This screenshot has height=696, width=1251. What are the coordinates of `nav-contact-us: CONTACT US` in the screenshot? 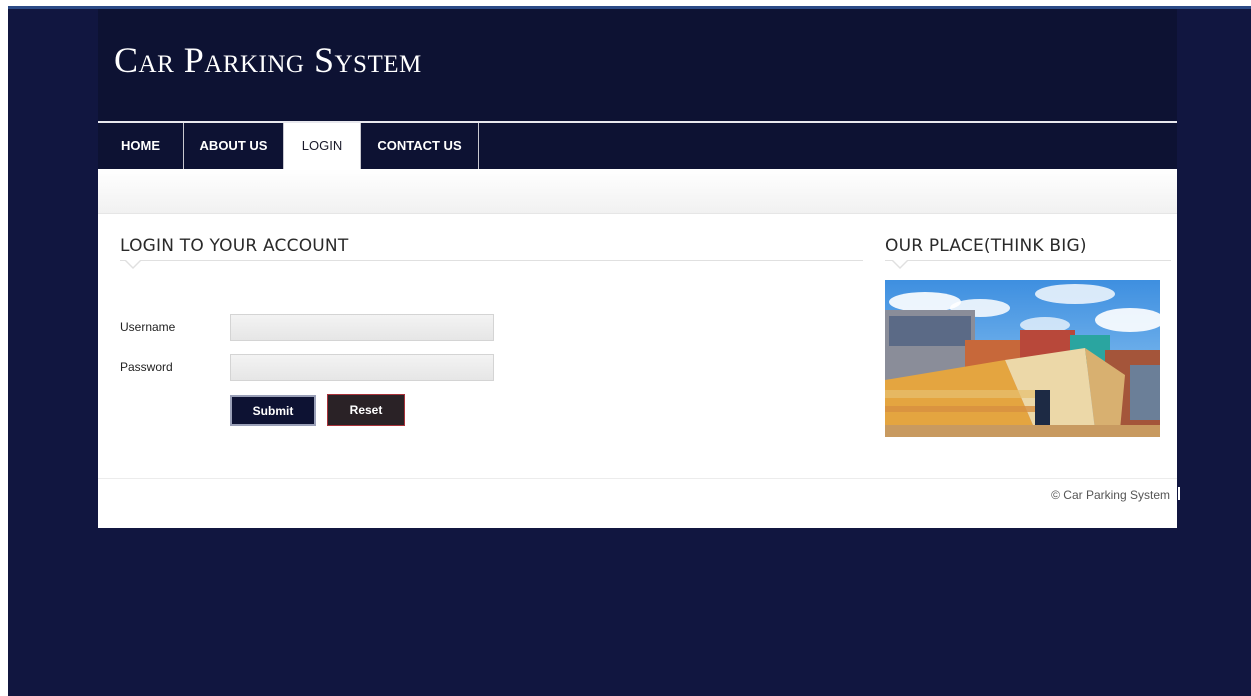 It's located at (420, 146).